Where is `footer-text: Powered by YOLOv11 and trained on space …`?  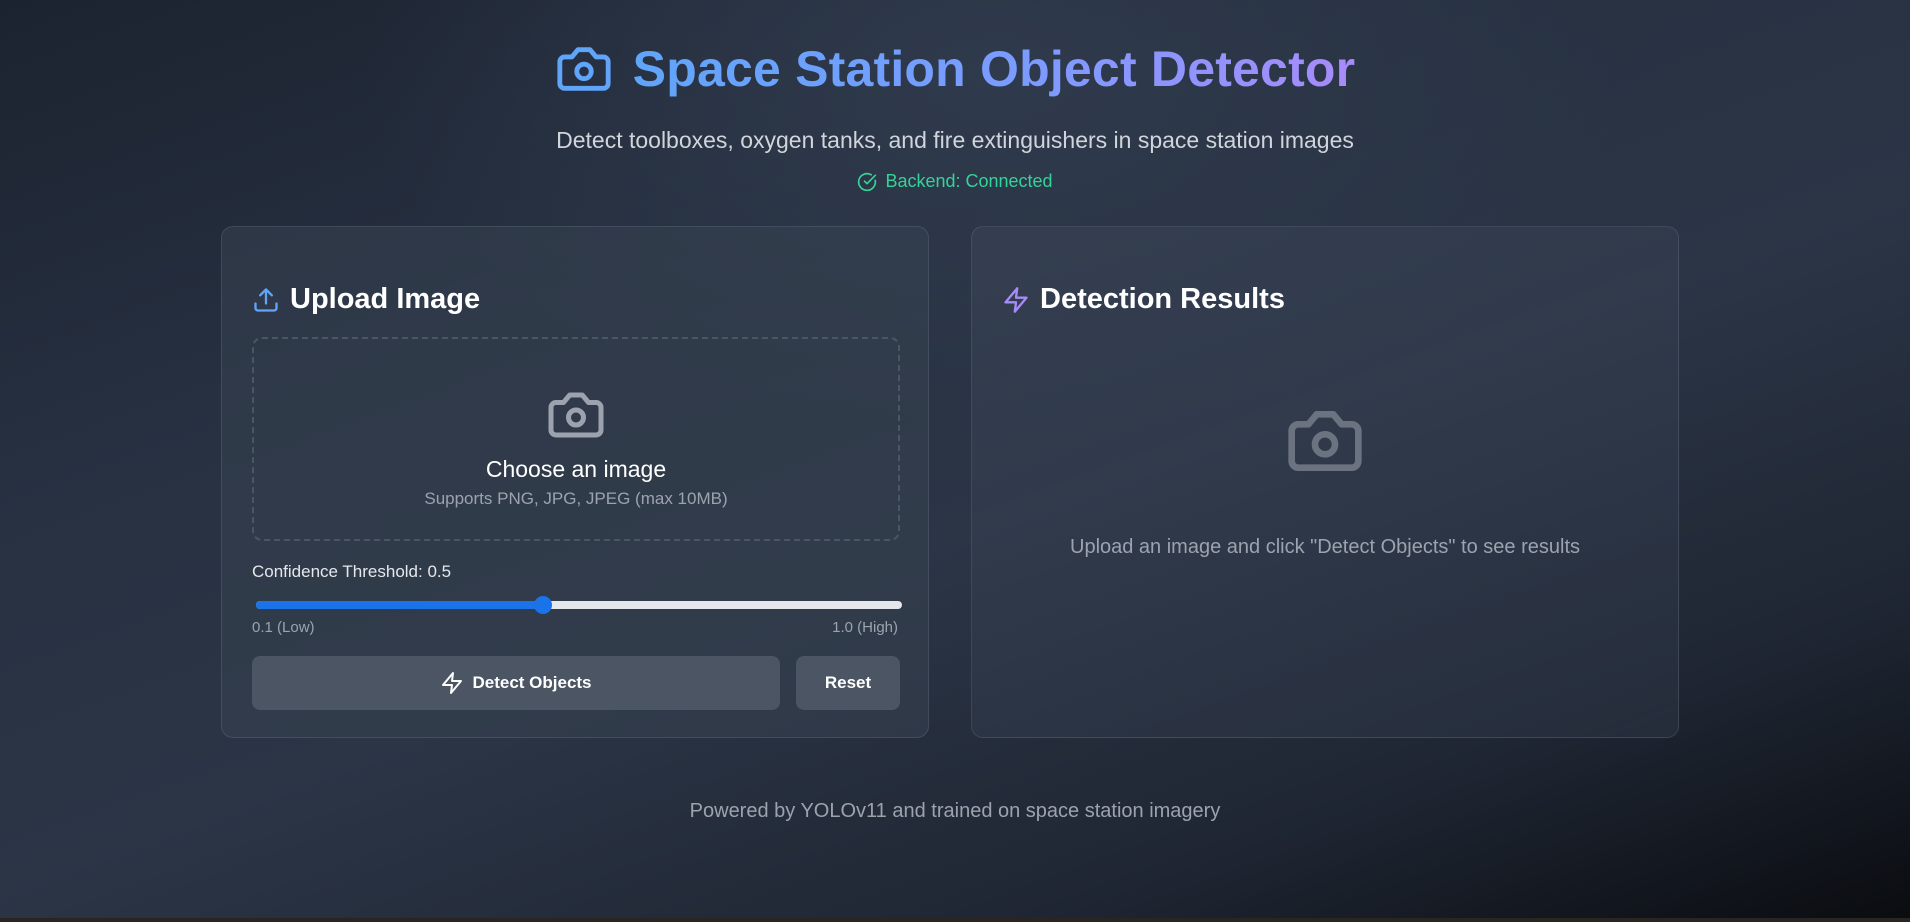
footer-text: Powered by YOLOv11 and trained on space … is located at coordinates (955, 811).